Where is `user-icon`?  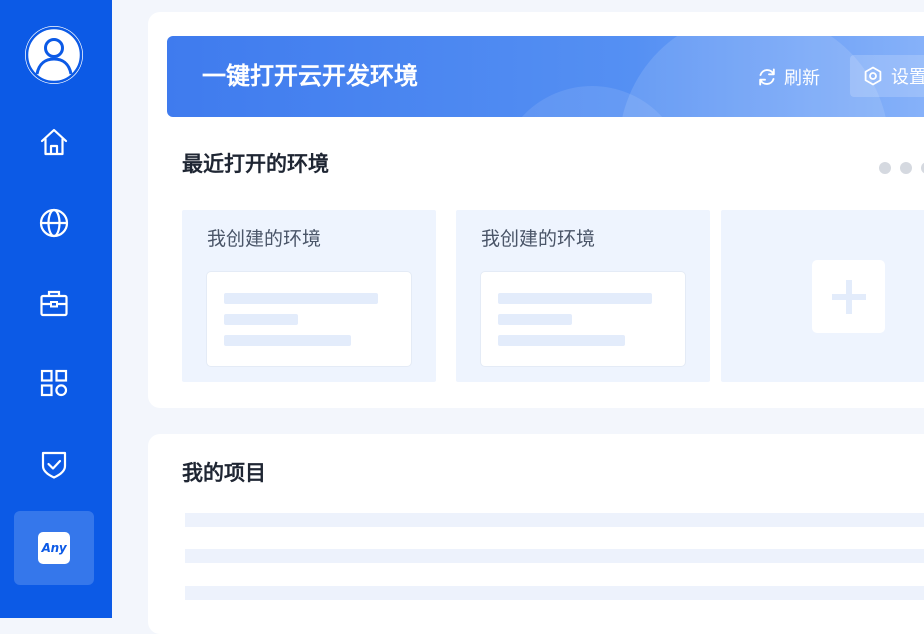
user-icon is located at coordinates (54, 55).